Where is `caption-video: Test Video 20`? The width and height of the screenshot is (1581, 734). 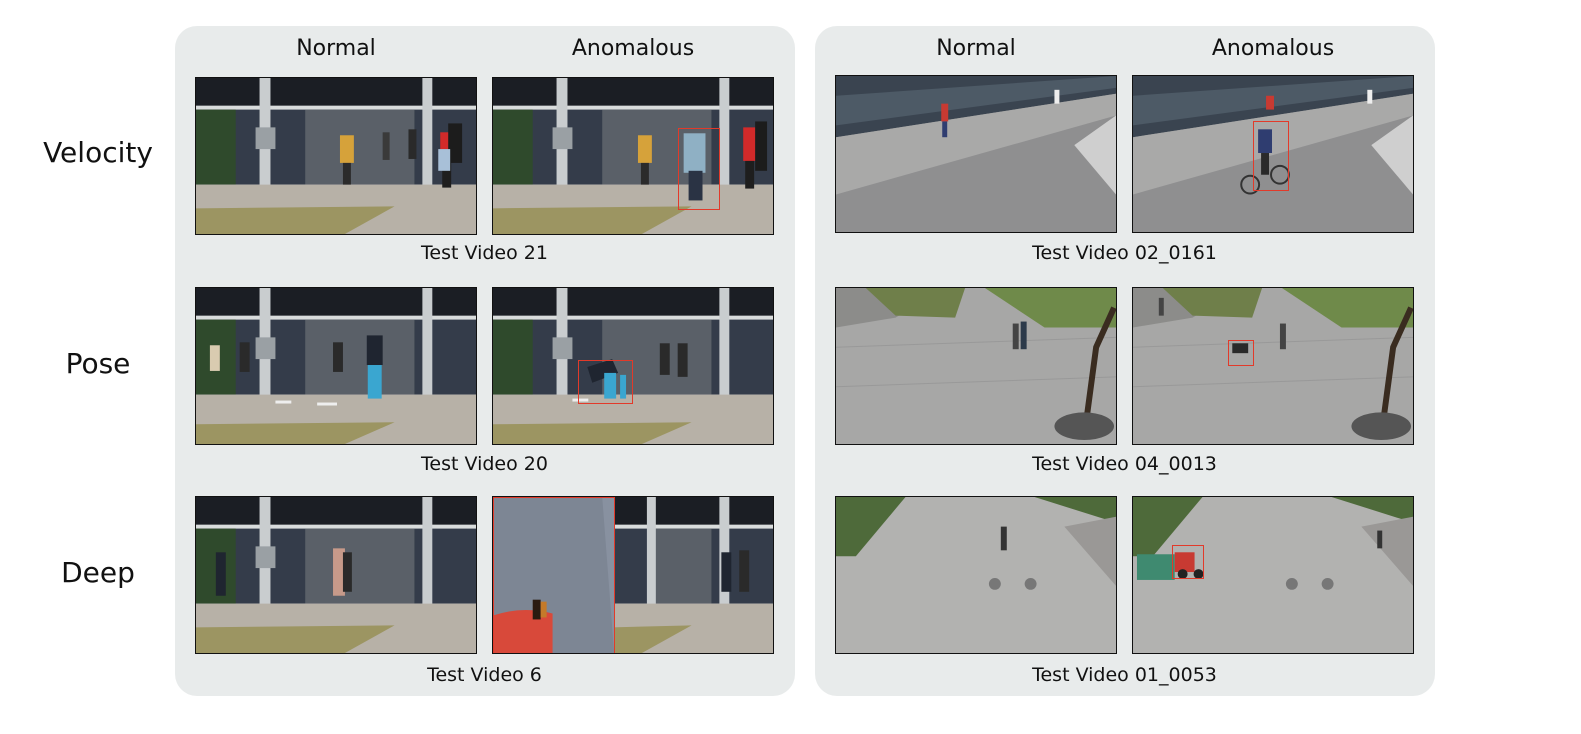 caption-video: Test Video 20 is located at coordinates (484, 464).